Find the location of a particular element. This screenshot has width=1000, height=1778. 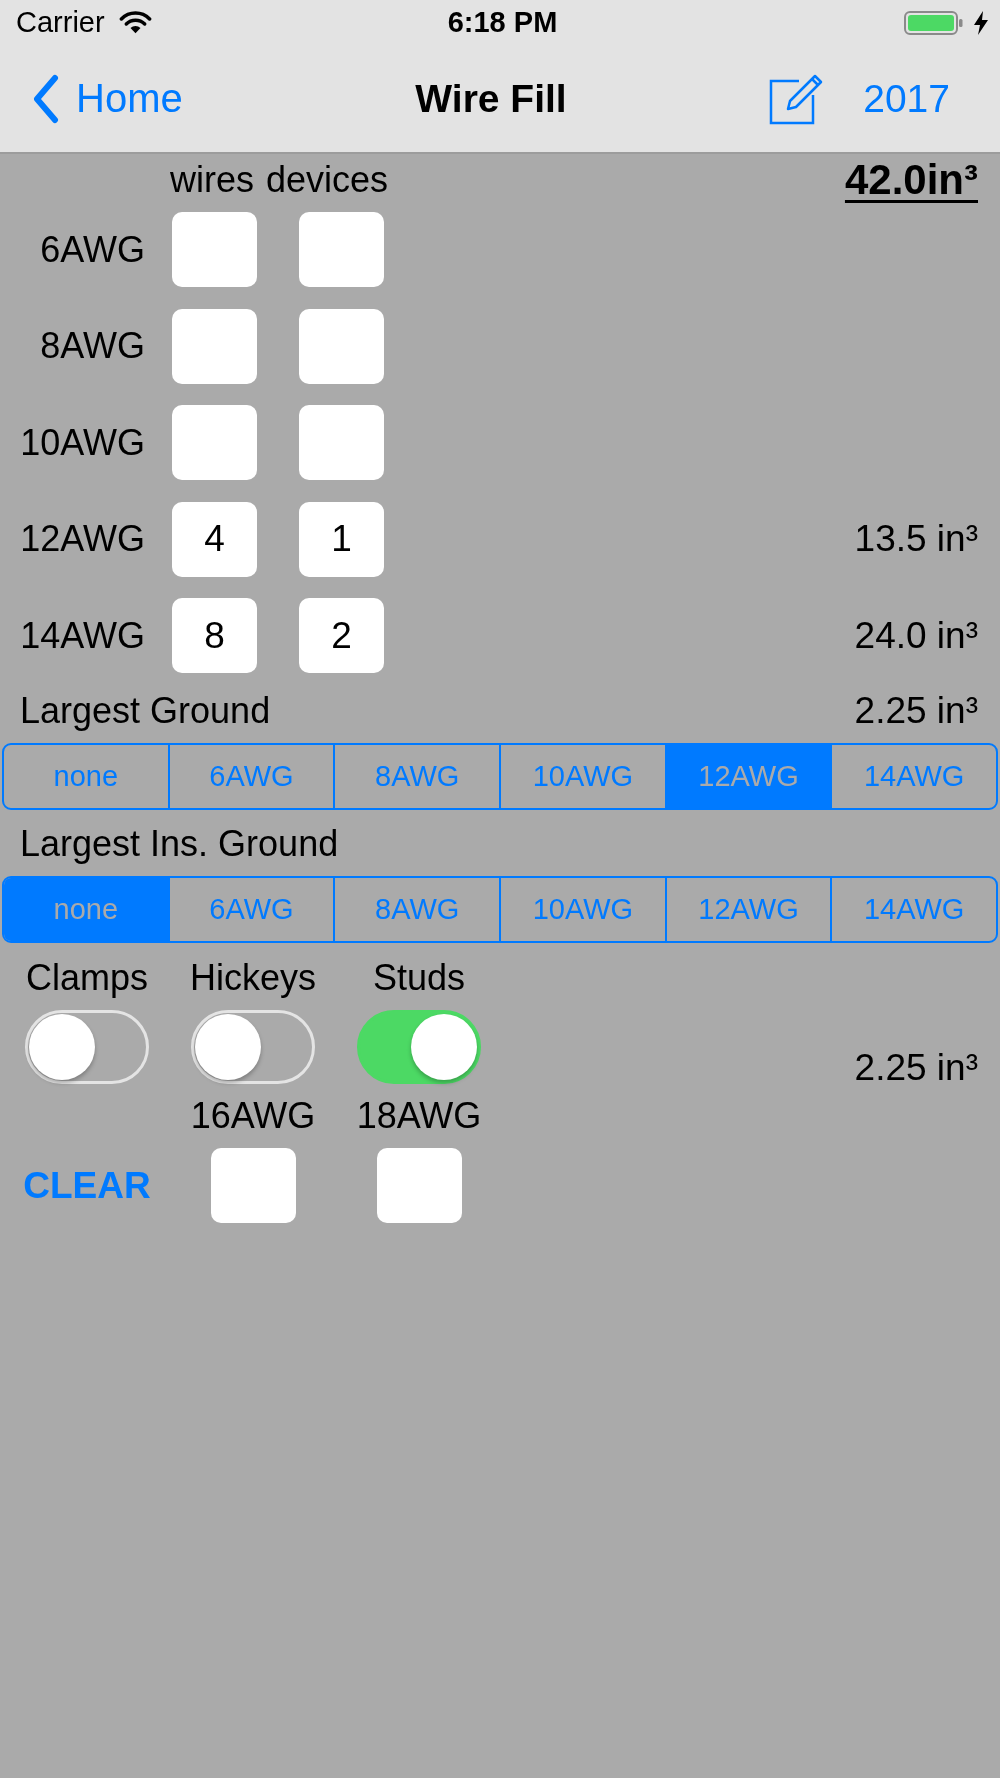

segment-option: 10AWG is located at coordinates (582, 909).